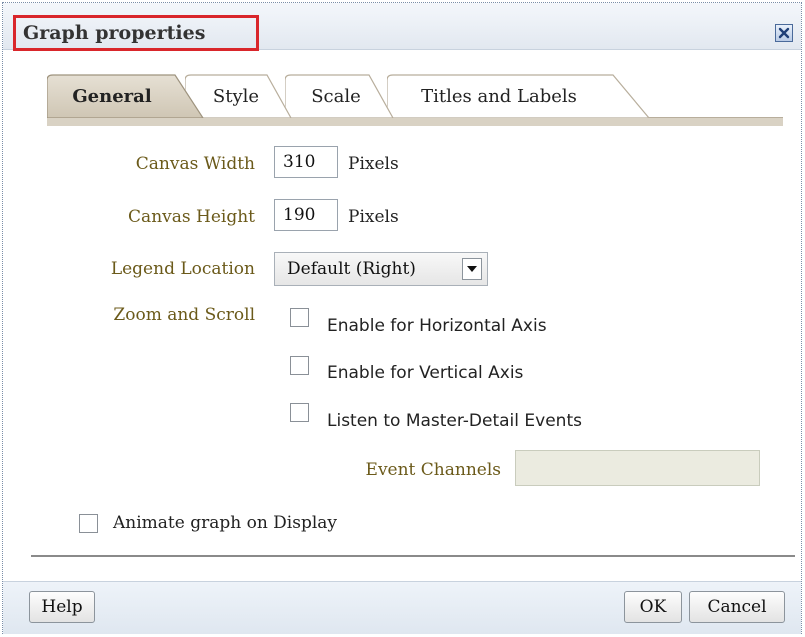 This screenshot has height=637, width=805. What do you see at coordinates (191, 217) in the screenshot?
I see `canvas-height-label: Canvas Height` at bounding box center [191, 217].